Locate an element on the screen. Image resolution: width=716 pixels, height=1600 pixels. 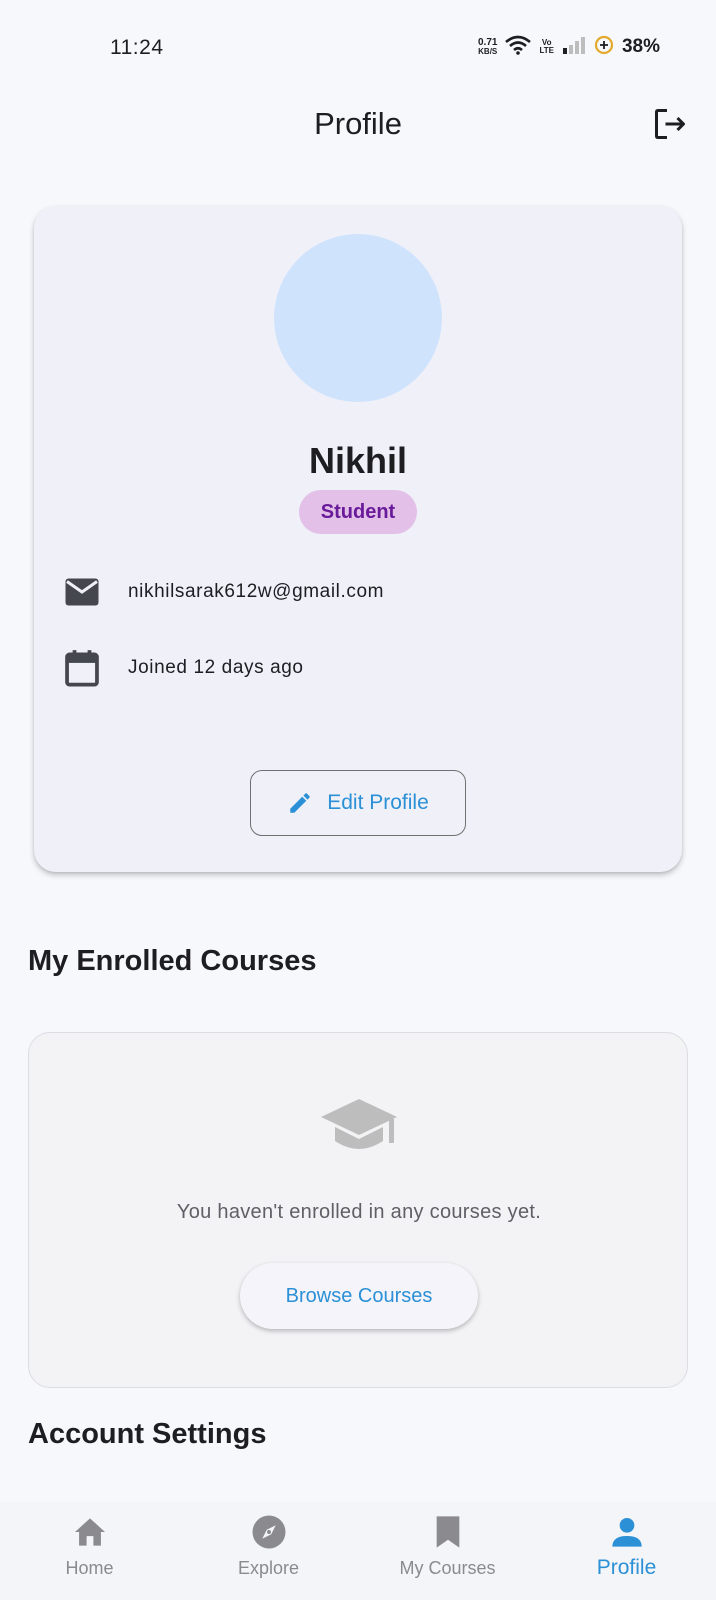
bottom-nav: Home Explore My Courses Profile is located at coordinates (358, 1551).